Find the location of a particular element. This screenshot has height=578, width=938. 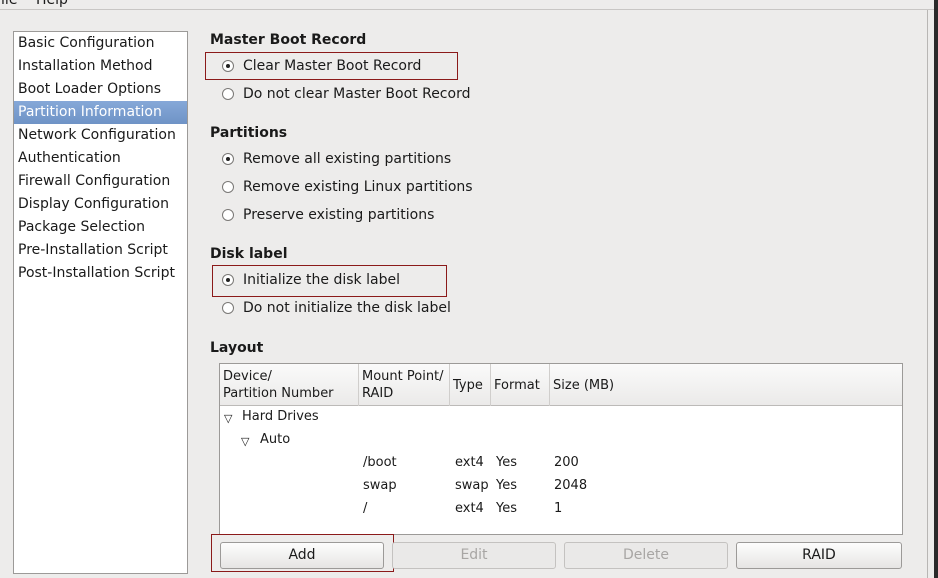

sidebar-item: Firewall Configuration is located at coordinates (100, 181).